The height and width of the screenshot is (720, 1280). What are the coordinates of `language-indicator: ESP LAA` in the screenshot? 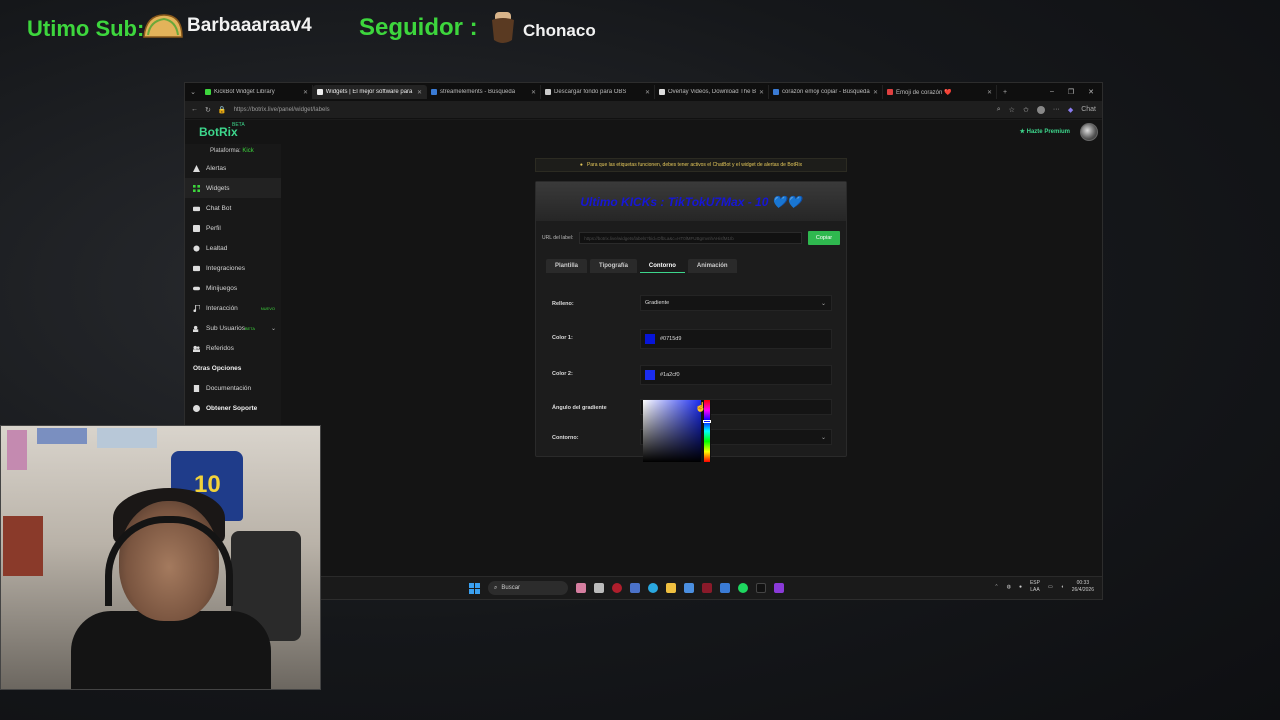 It's located at (1035, 587).